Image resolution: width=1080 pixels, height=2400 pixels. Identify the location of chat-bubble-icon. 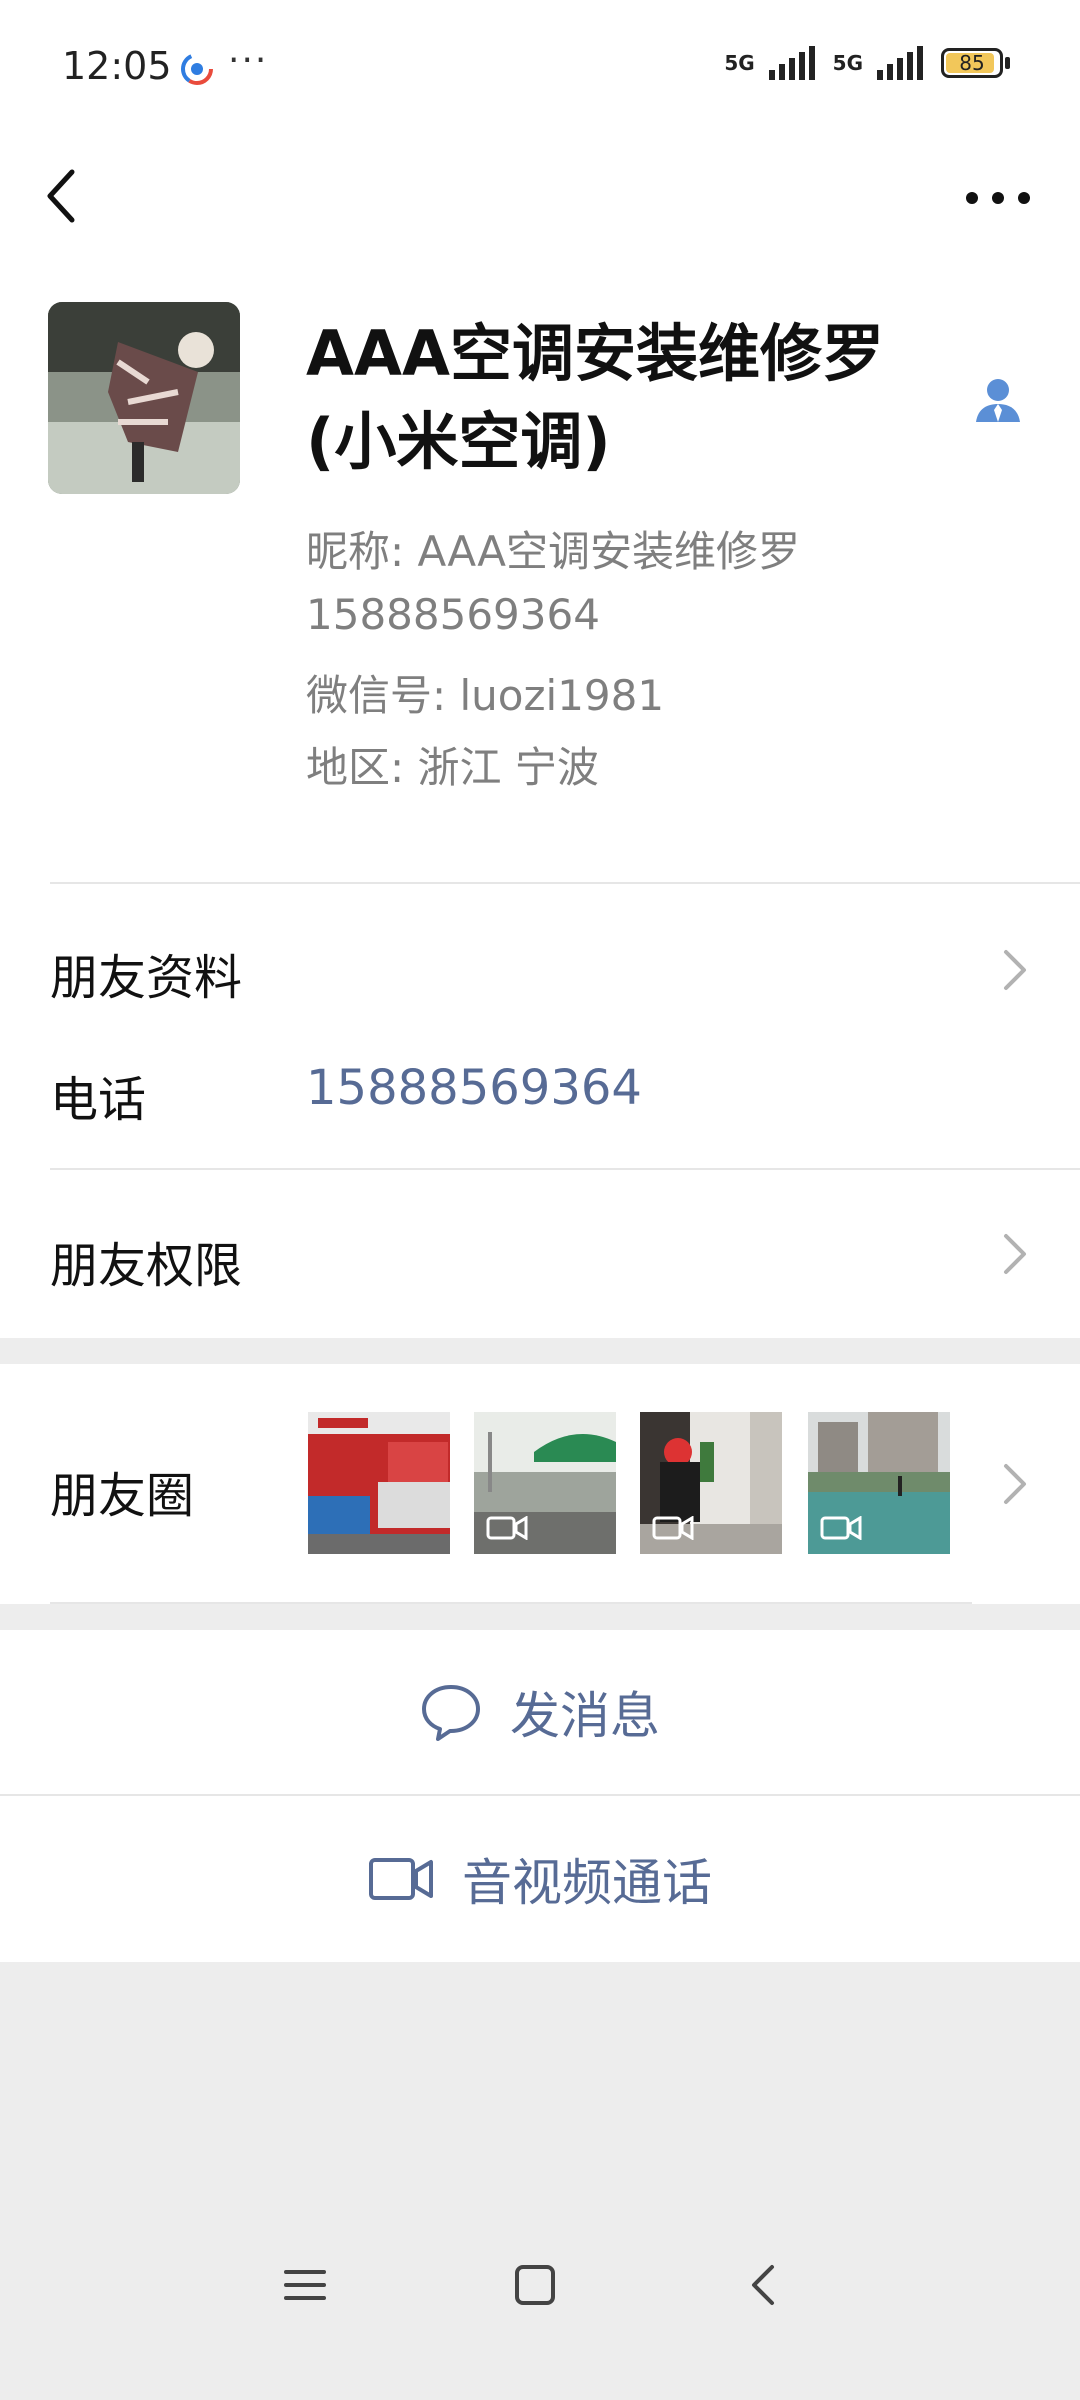
(451, 1713).